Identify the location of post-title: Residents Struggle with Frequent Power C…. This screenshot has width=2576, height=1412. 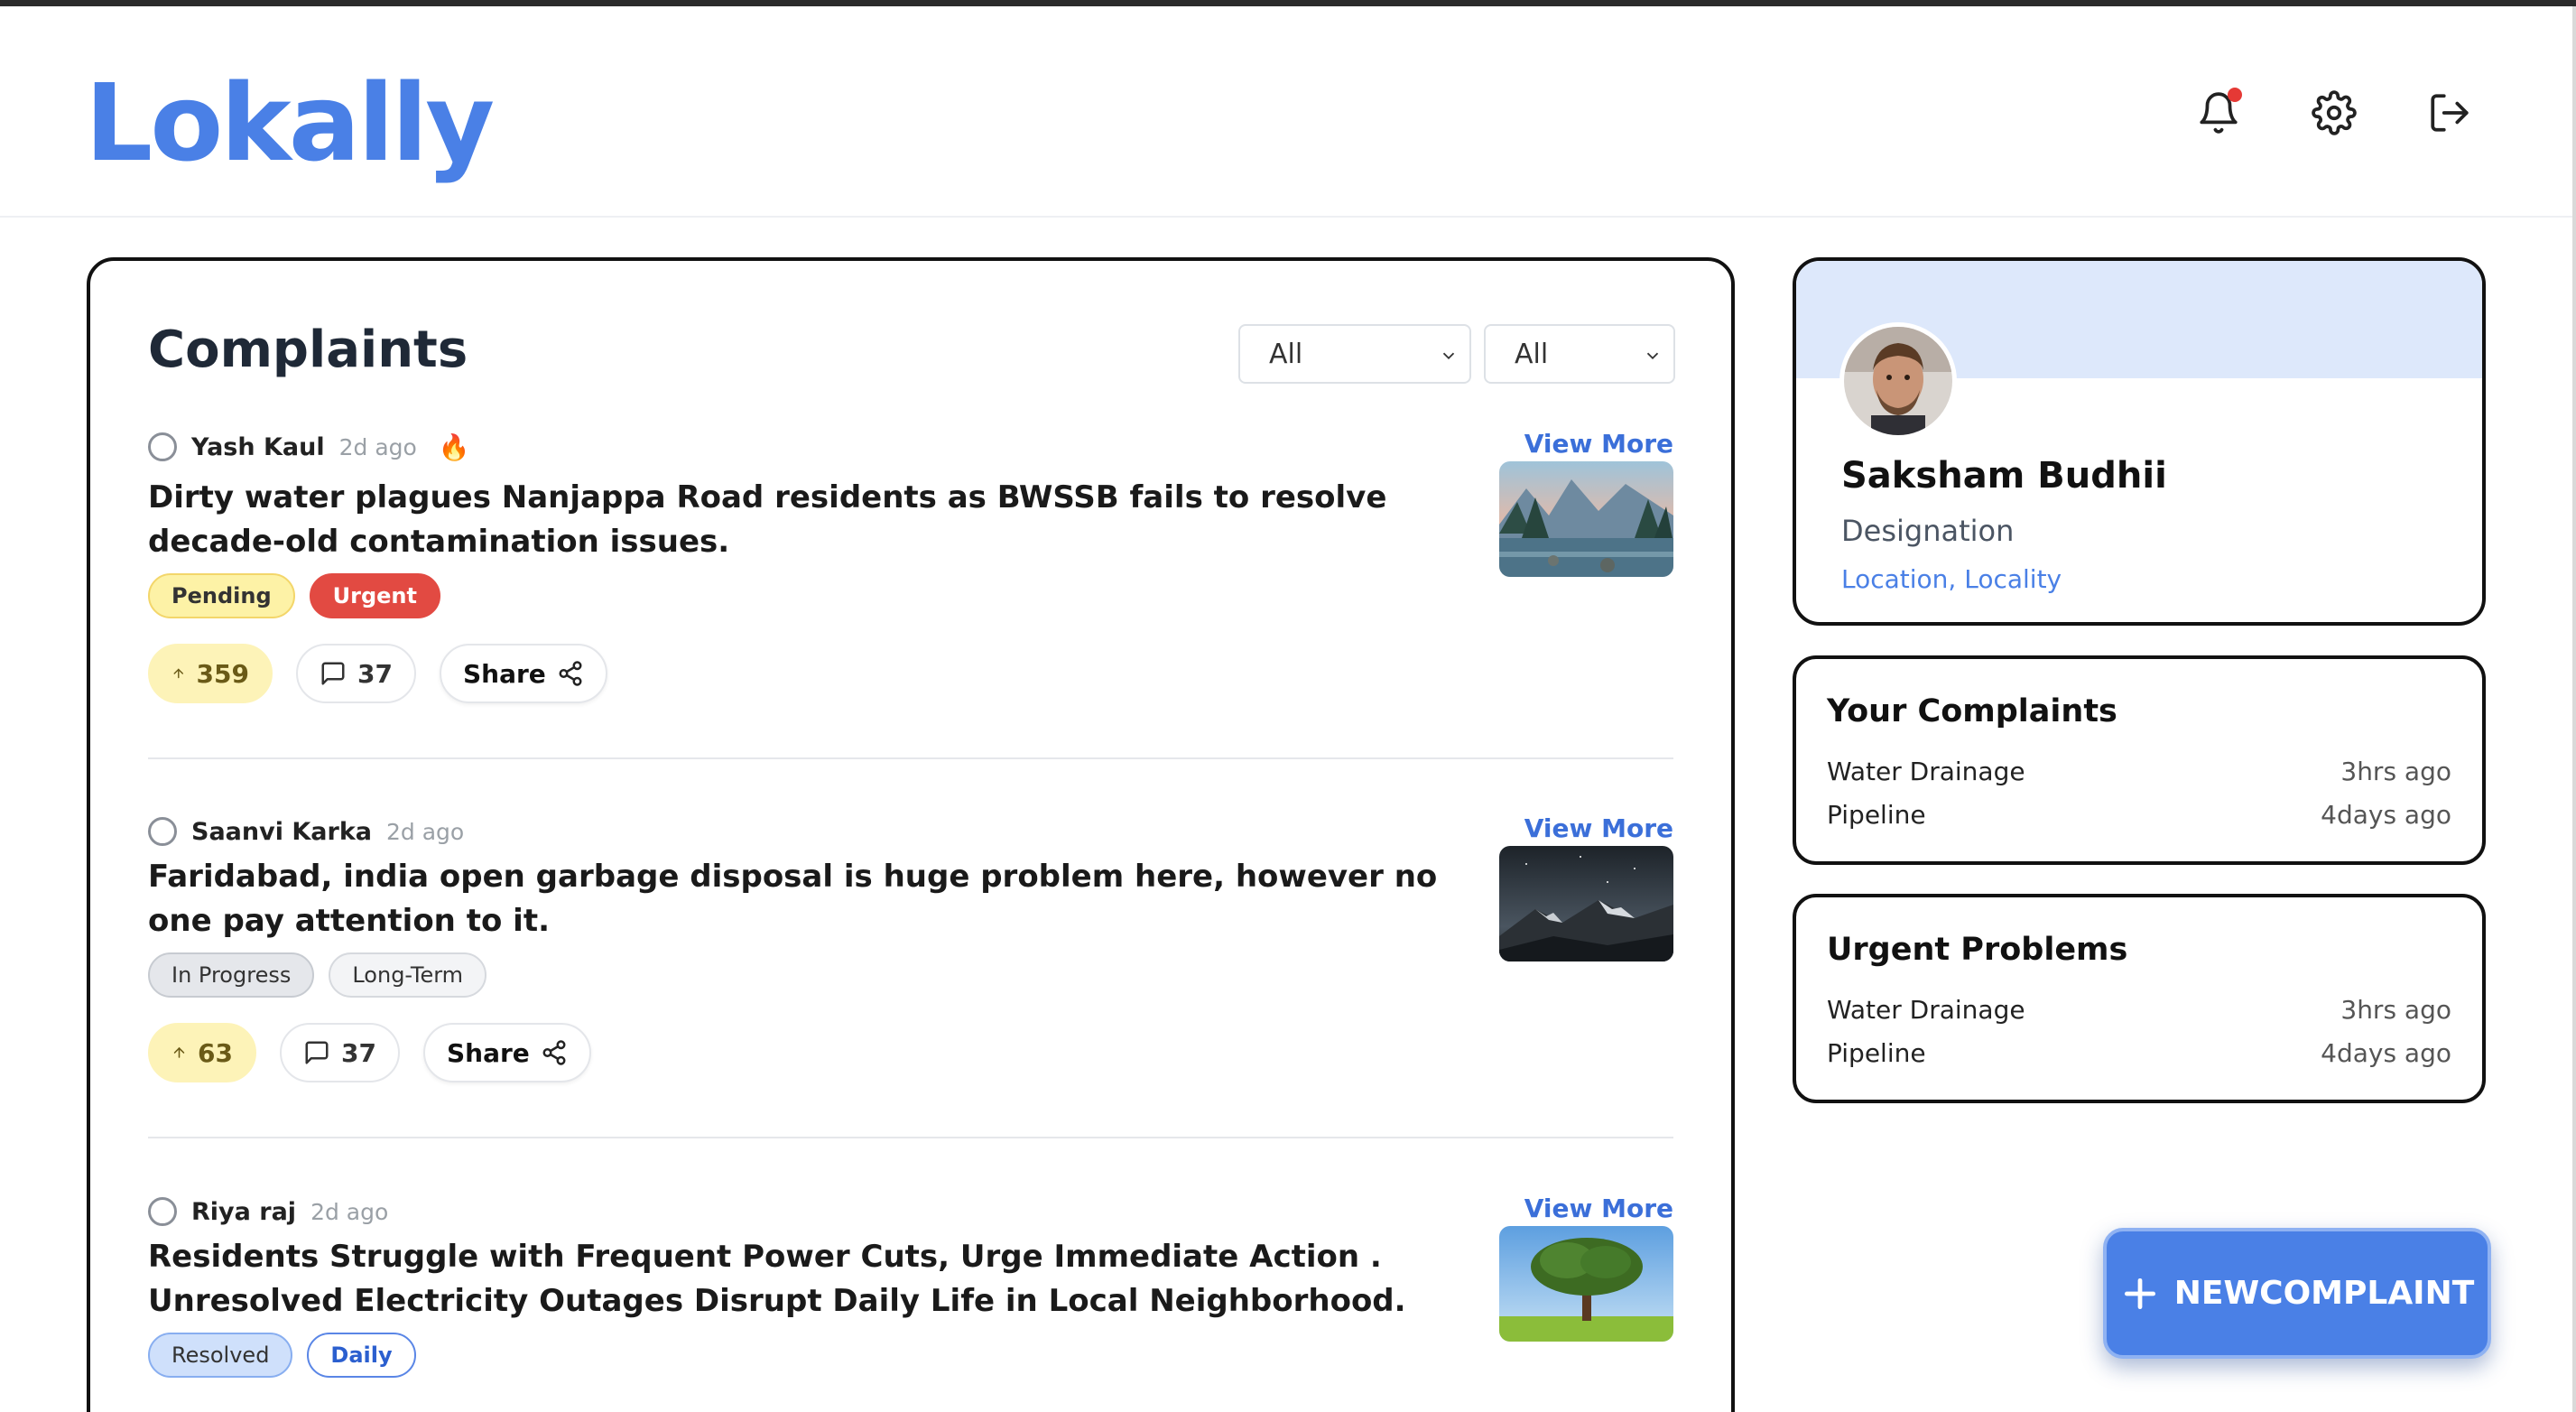
(802, 1279).